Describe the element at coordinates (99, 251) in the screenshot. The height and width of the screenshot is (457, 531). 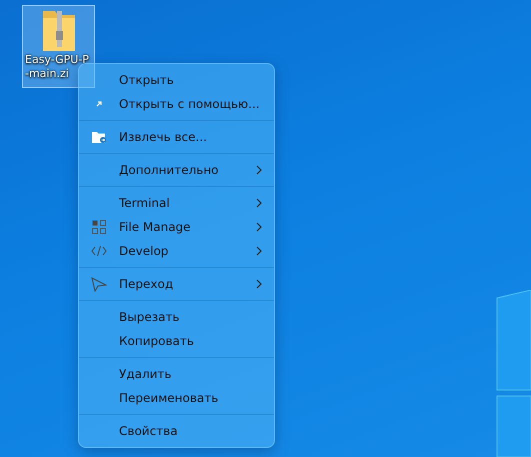
I see `code-icon` at that location.